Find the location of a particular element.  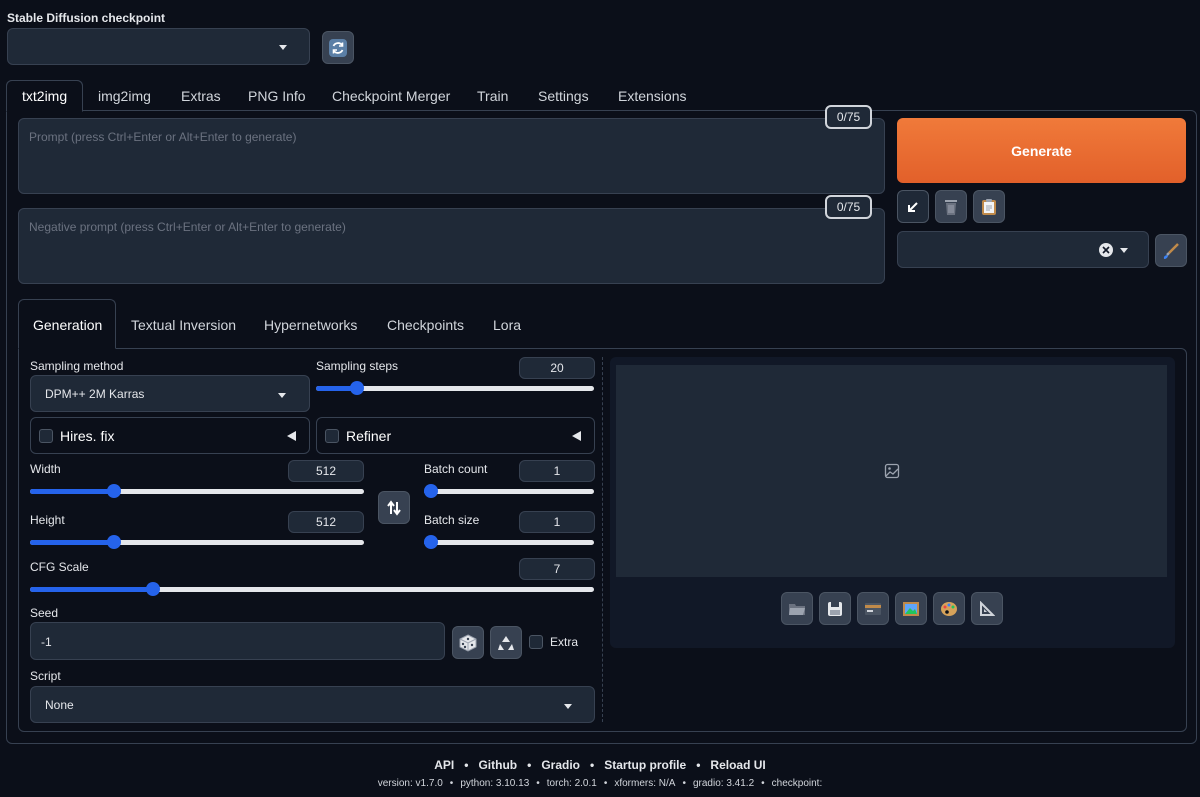

checkpoint-label: Stable Diffusion checkpoint is located at coordinates (86, 18).